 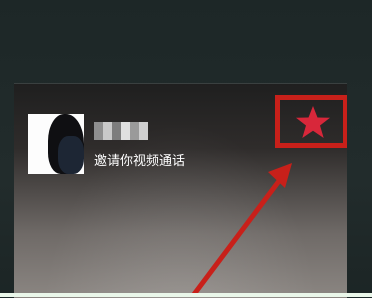 I want to click on favorite-button-highlight, so click(x=311, y=121).